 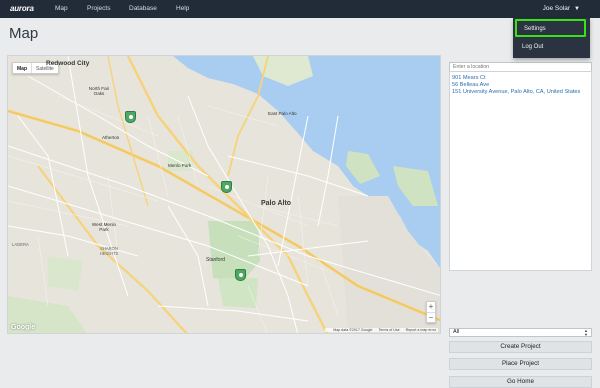 I want to click on google-logo: Google, so click(x=23, y=327).